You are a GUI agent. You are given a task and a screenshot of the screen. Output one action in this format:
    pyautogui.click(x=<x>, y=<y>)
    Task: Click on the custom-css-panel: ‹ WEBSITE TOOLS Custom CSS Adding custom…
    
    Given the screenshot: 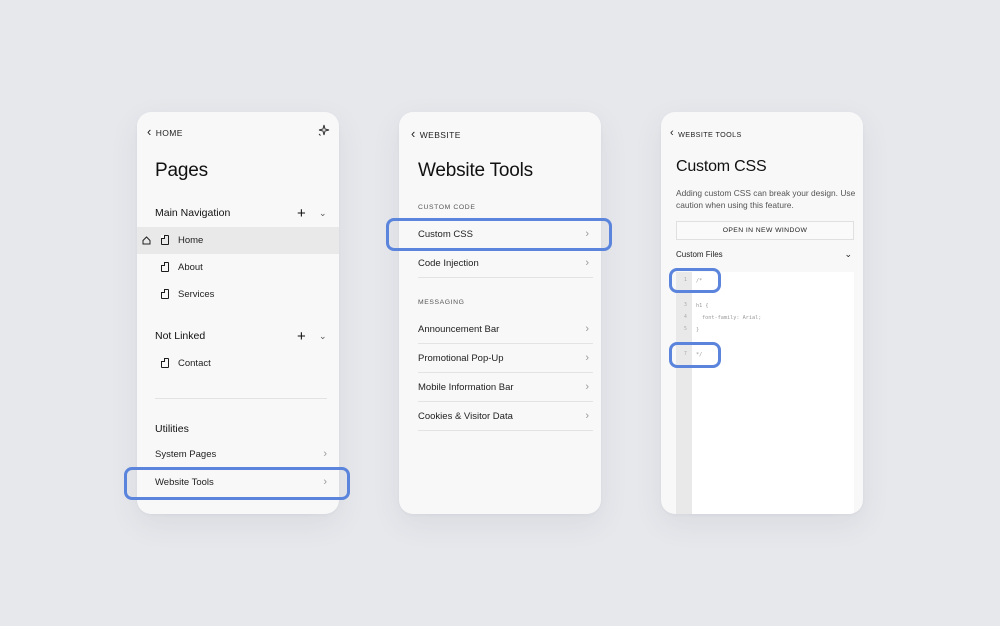 What is the action you would take?
    pyautogui.click(x=762, y=313)
    